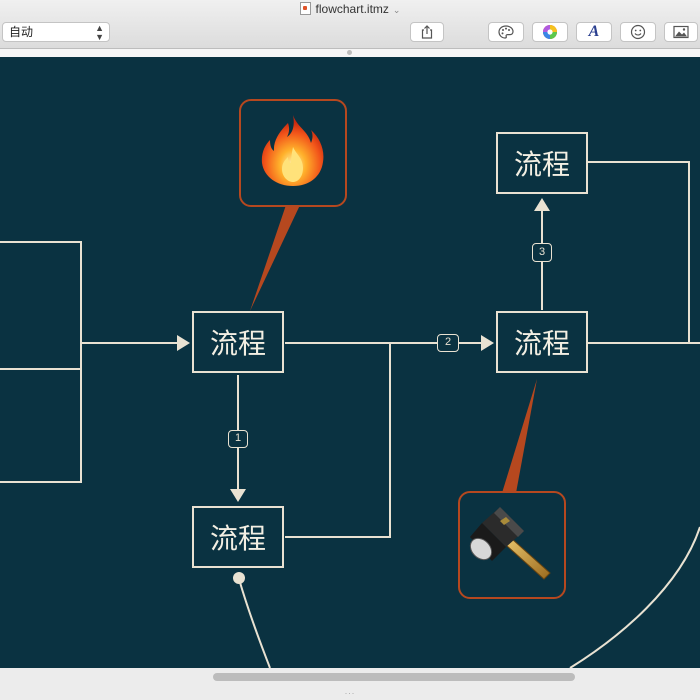 This screenshot has height=700, width=700. I want to click on left-bracket-lower, so click(41, 426).